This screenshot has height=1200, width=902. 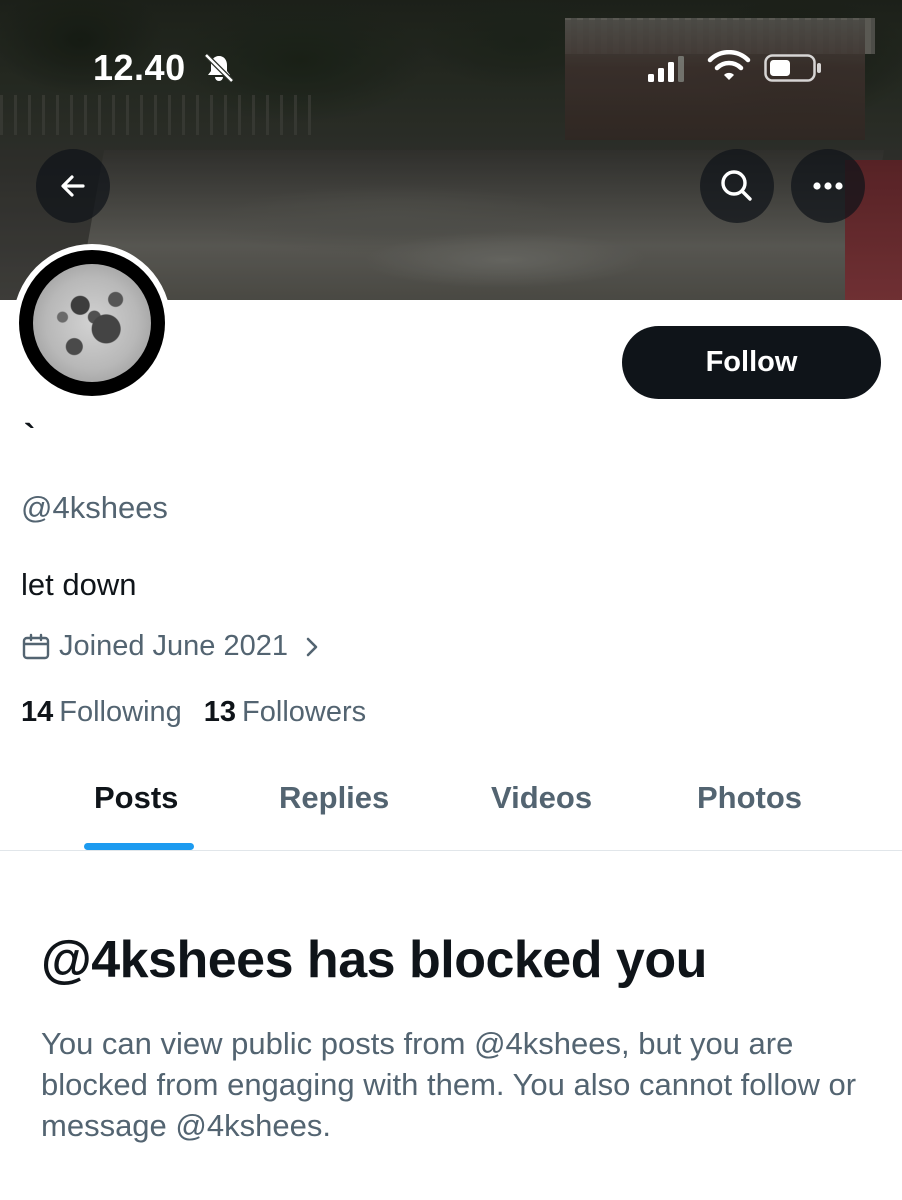 I want to click on avatar-frame, so click(x=92, y=323).